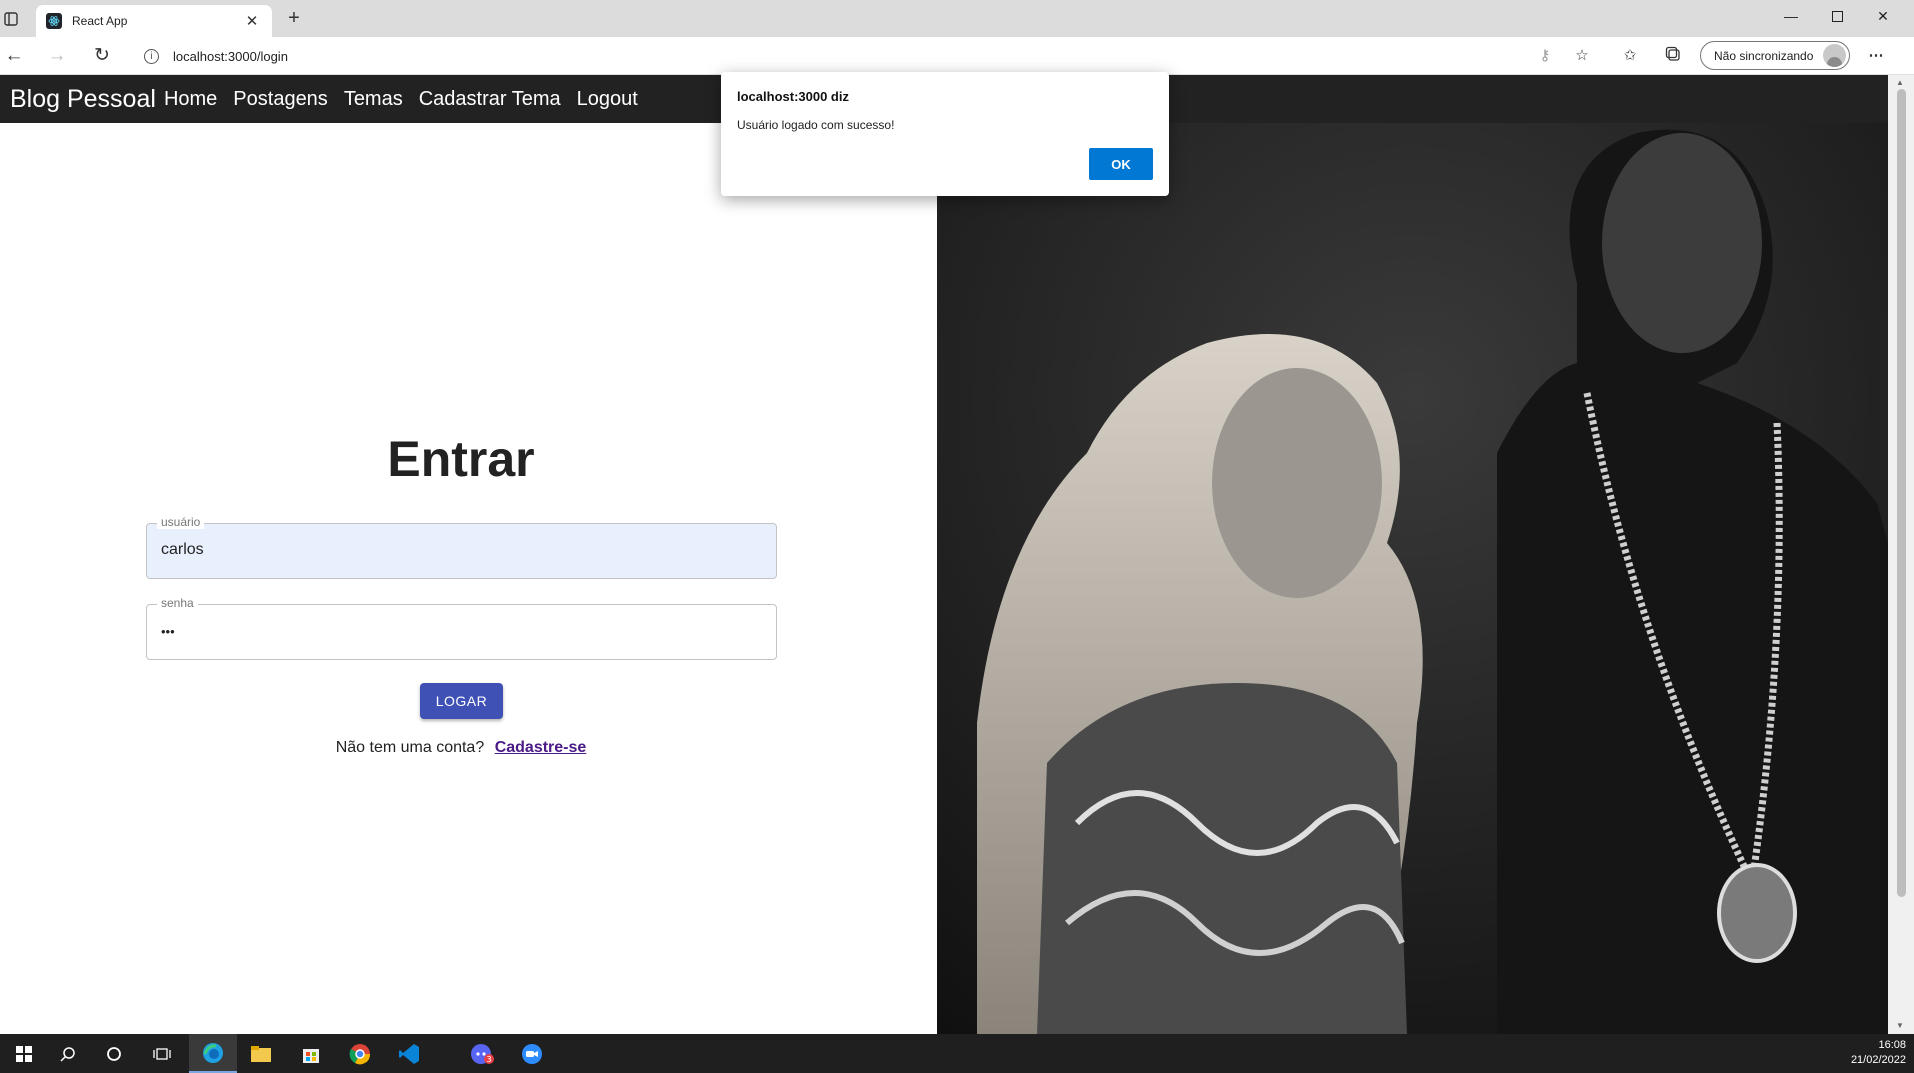 The image size is (1914, 1073). I want to click on discord-badge-count: 3, so click(488, 1059).